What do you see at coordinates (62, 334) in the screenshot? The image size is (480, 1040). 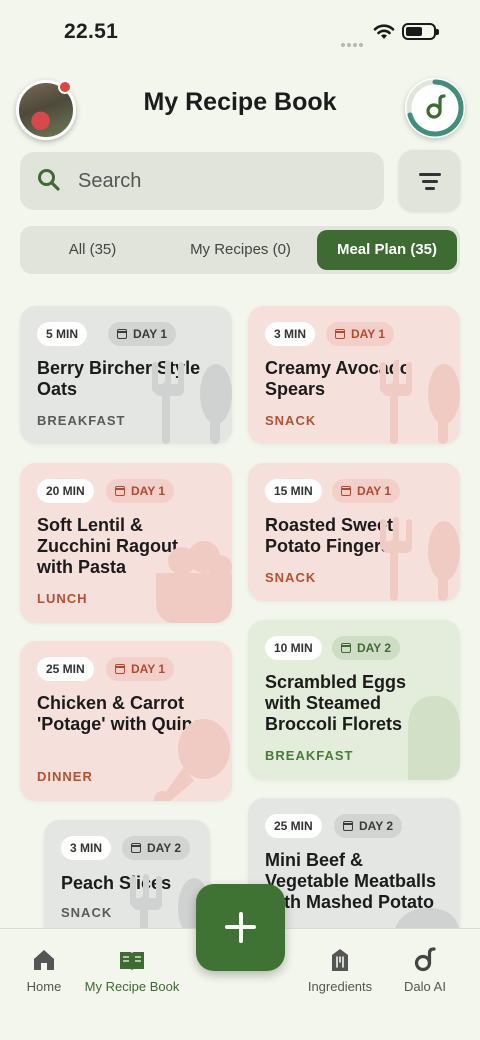 I see `time-badge: 5 MIN` at bounding box center [62, 334].